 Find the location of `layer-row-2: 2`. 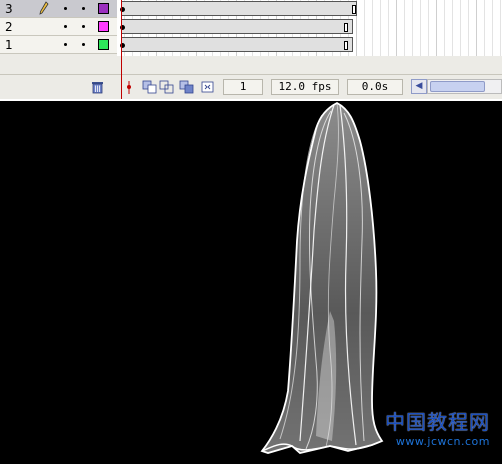

layer-row-2: 2 is located at coordinates (58, 27).